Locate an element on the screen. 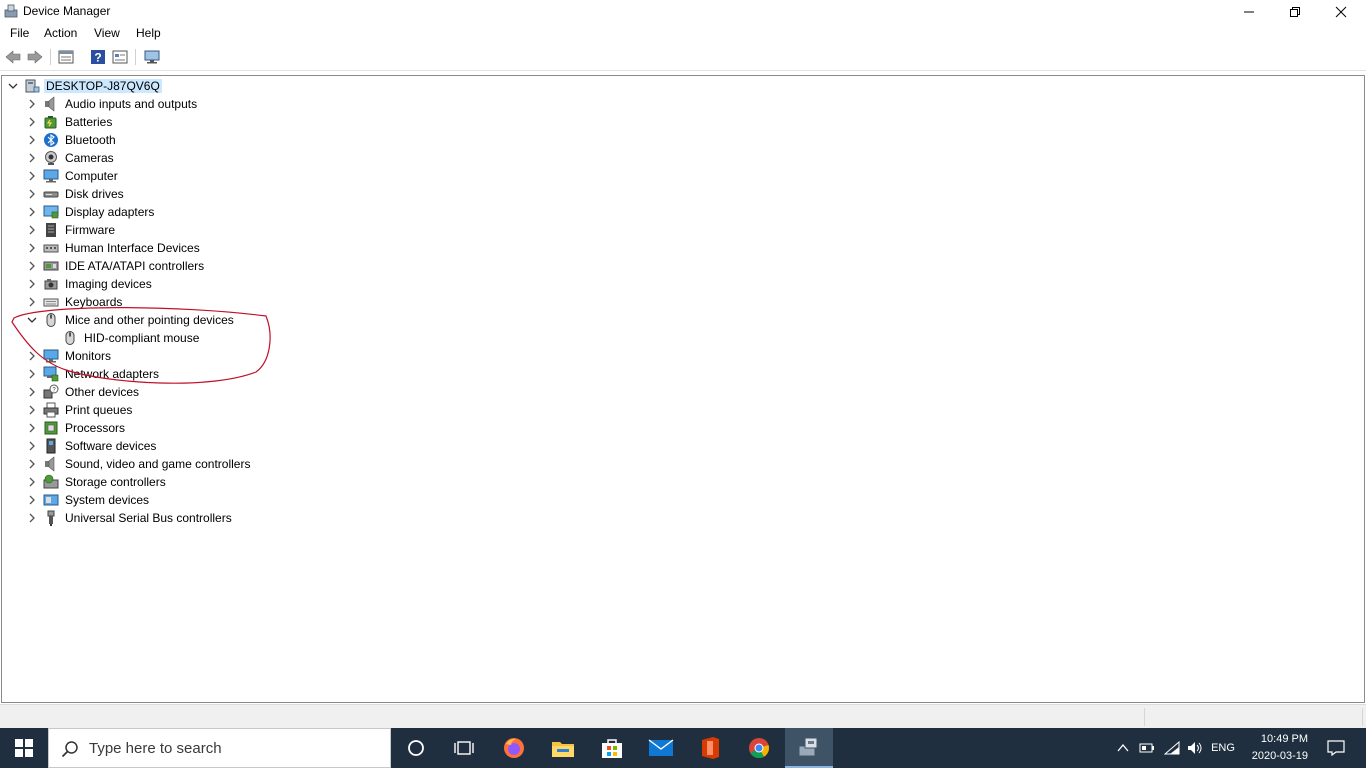  office-icon is located at coordinates (710, 748).